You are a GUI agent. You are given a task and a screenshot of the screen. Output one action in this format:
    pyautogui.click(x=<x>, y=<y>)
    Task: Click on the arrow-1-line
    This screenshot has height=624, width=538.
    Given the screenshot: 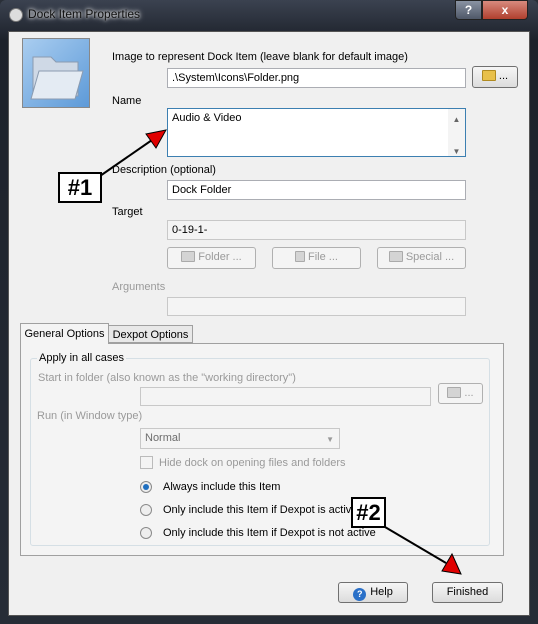 What is the action you would take?
    pyautogui.click(x=126, y=158)
    